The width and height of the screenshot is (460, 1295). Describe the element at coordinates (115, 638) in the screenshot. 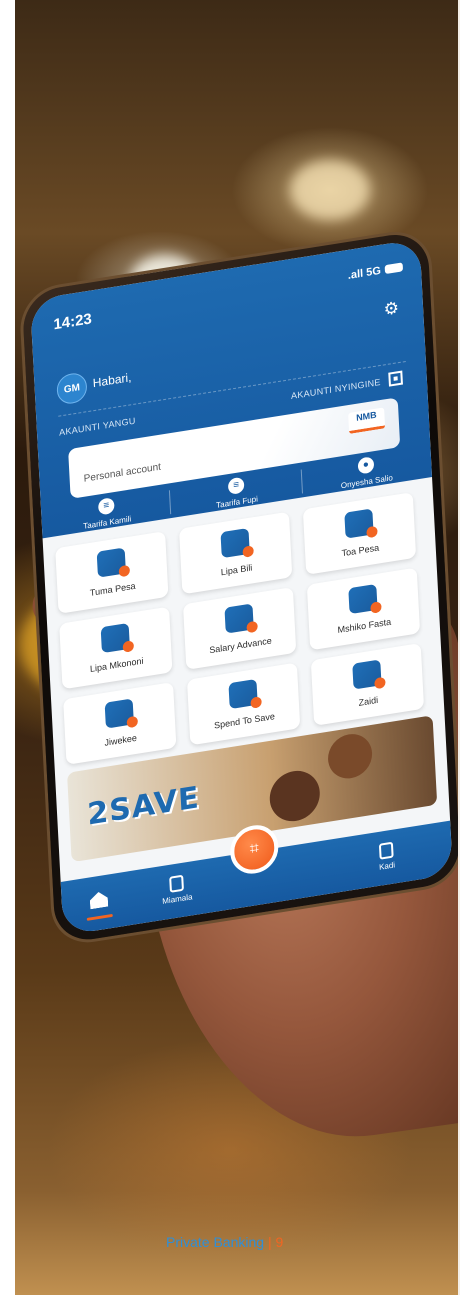

I see `qr-pay-icon` at that location.